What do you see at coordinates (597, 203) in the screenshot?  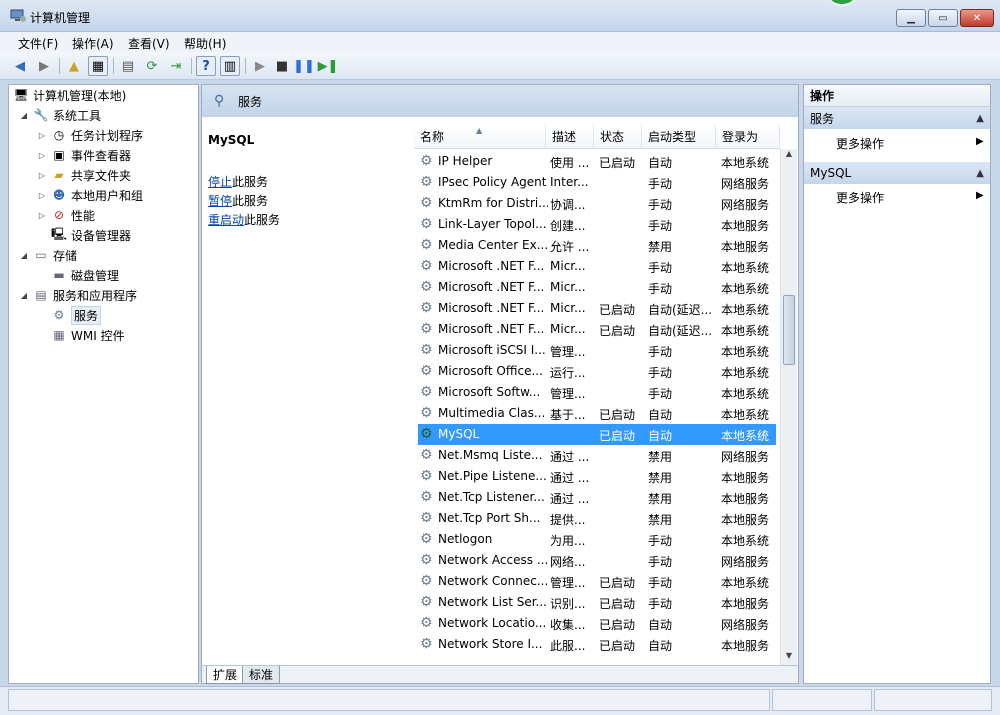 I see `table-row: ⚙ KtmRm for Distri... 协调... 手动 网络服务` at bounding box center [597, 203].